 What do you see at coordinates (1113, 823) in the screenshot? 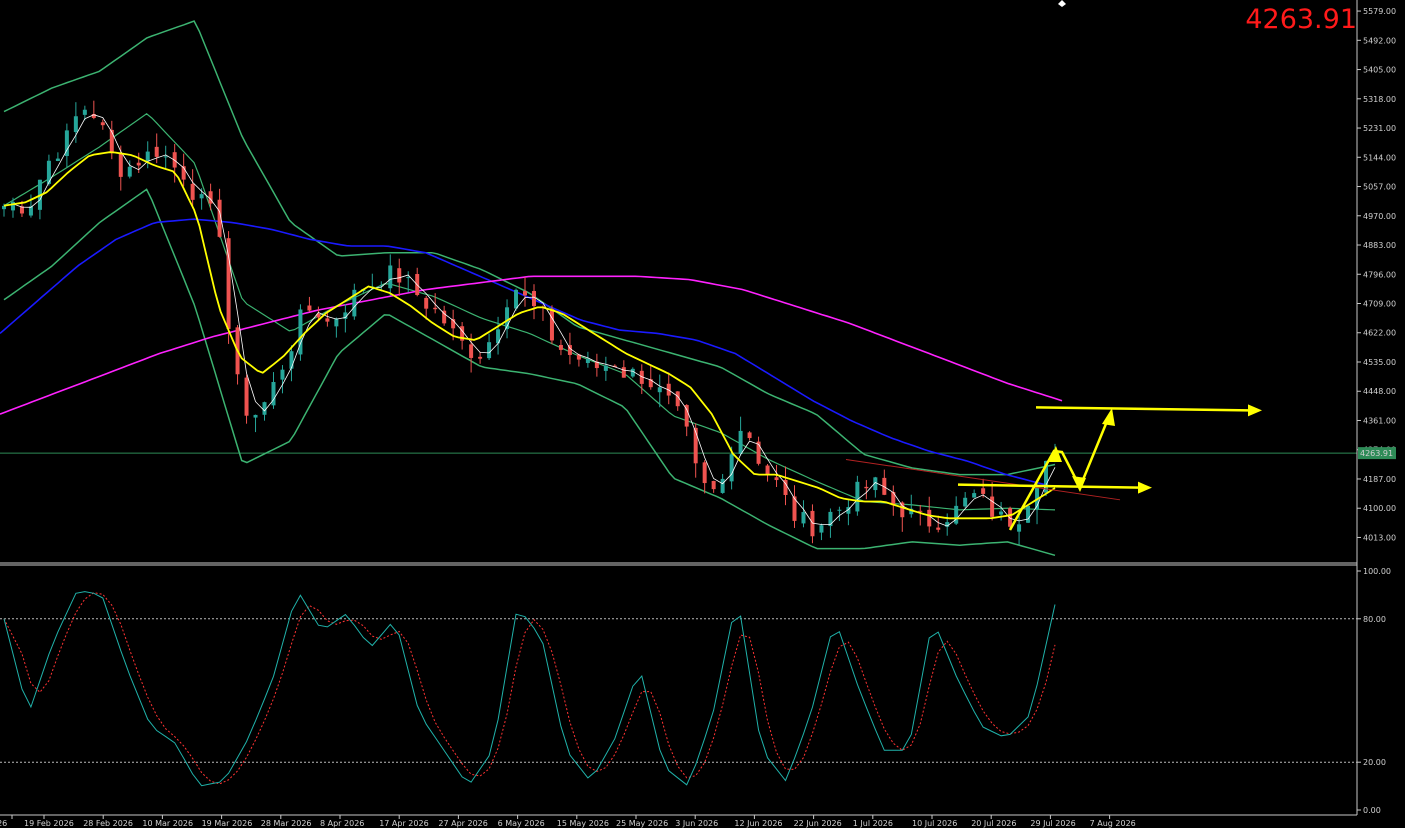
I see `date-label: 7 Aug 2026` at bounding box center [1113, 823].